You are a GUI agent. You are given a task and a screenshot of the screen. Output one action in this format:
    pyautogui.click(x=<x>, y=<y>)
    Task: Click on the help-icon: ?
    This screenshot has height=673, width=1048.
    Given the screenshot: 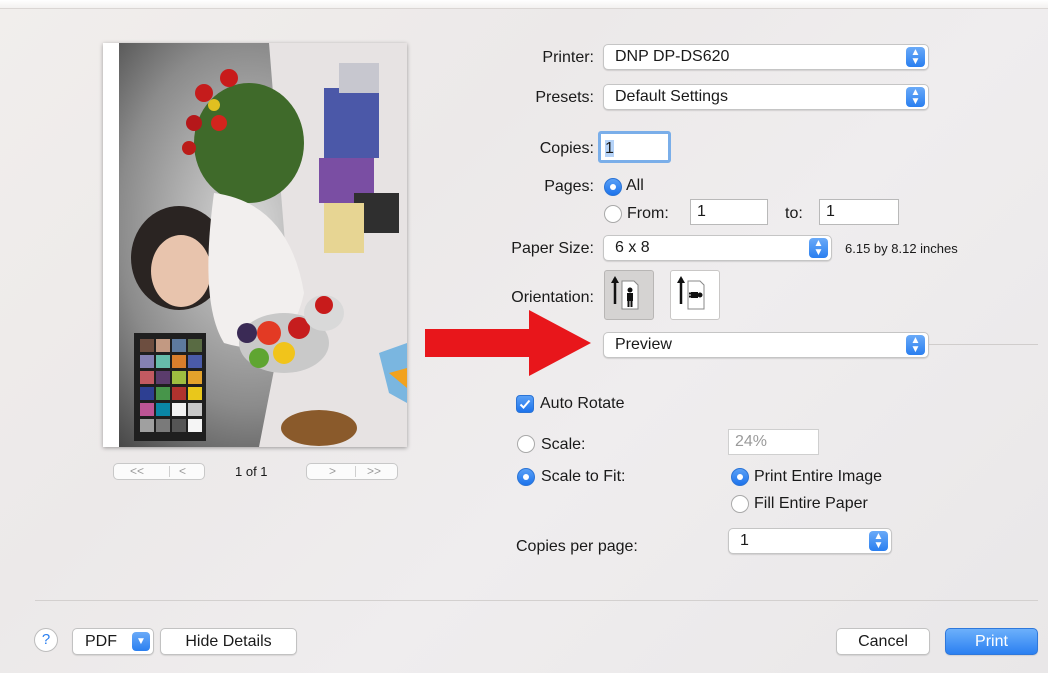 What is the action you would take?
    pyautogui.click(x=46, y=639)
    